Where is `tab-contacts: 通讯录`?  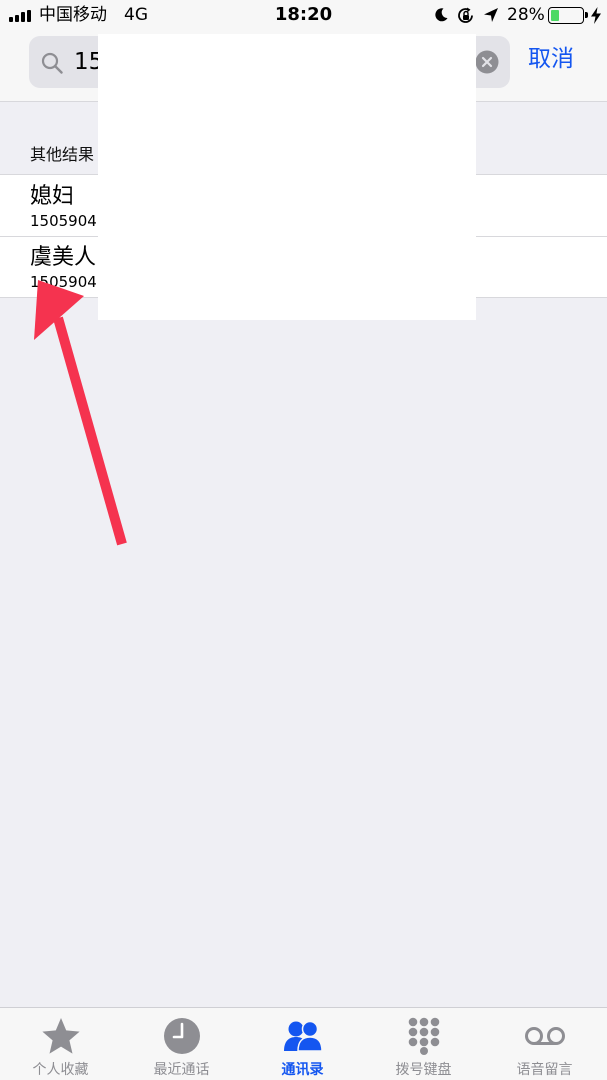
tab-contacts: 通讯录 is located at coordinates (302, 1044).